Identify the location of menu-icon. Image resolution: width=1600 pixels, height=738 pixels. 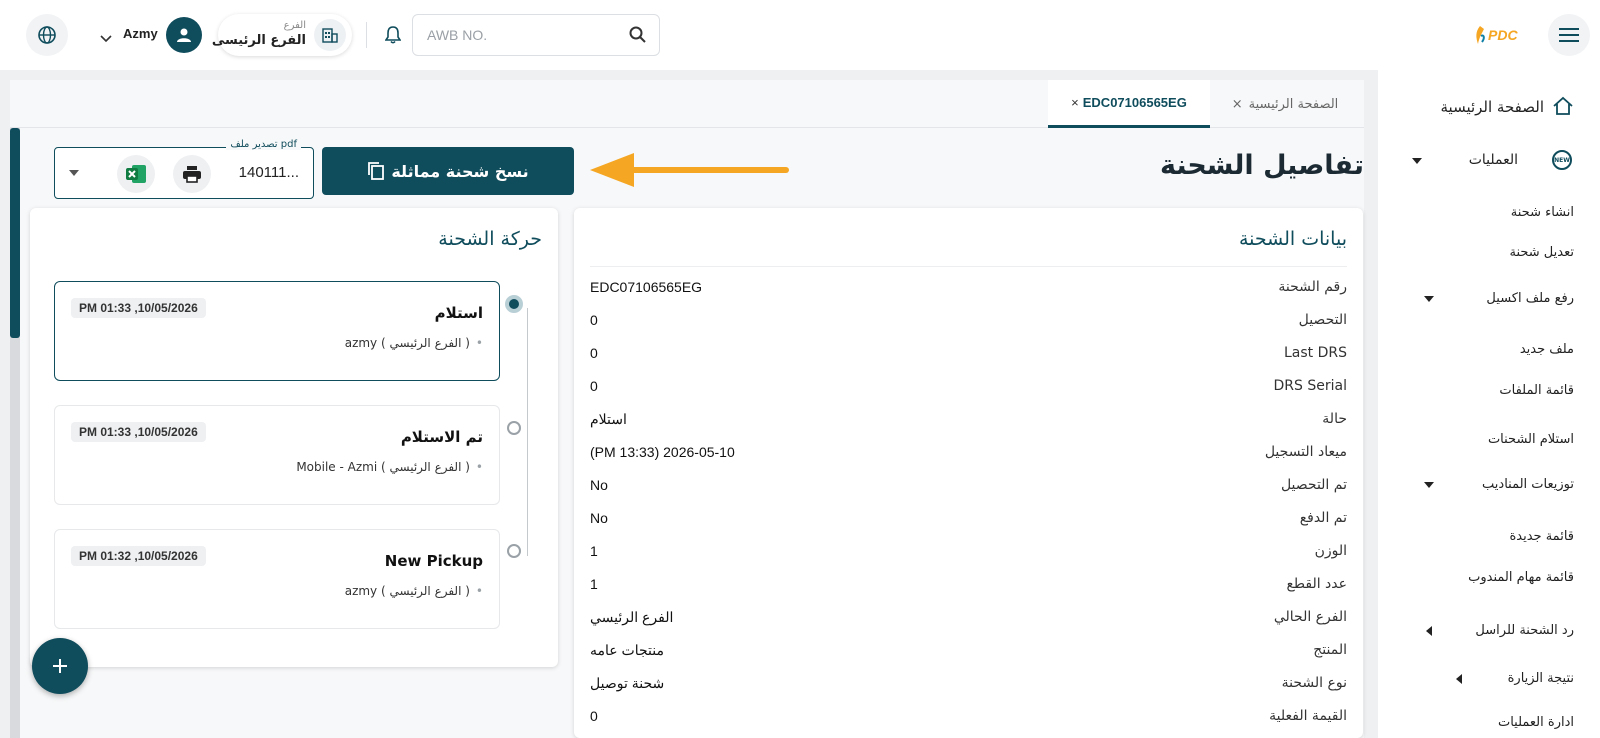
(1569, 35).